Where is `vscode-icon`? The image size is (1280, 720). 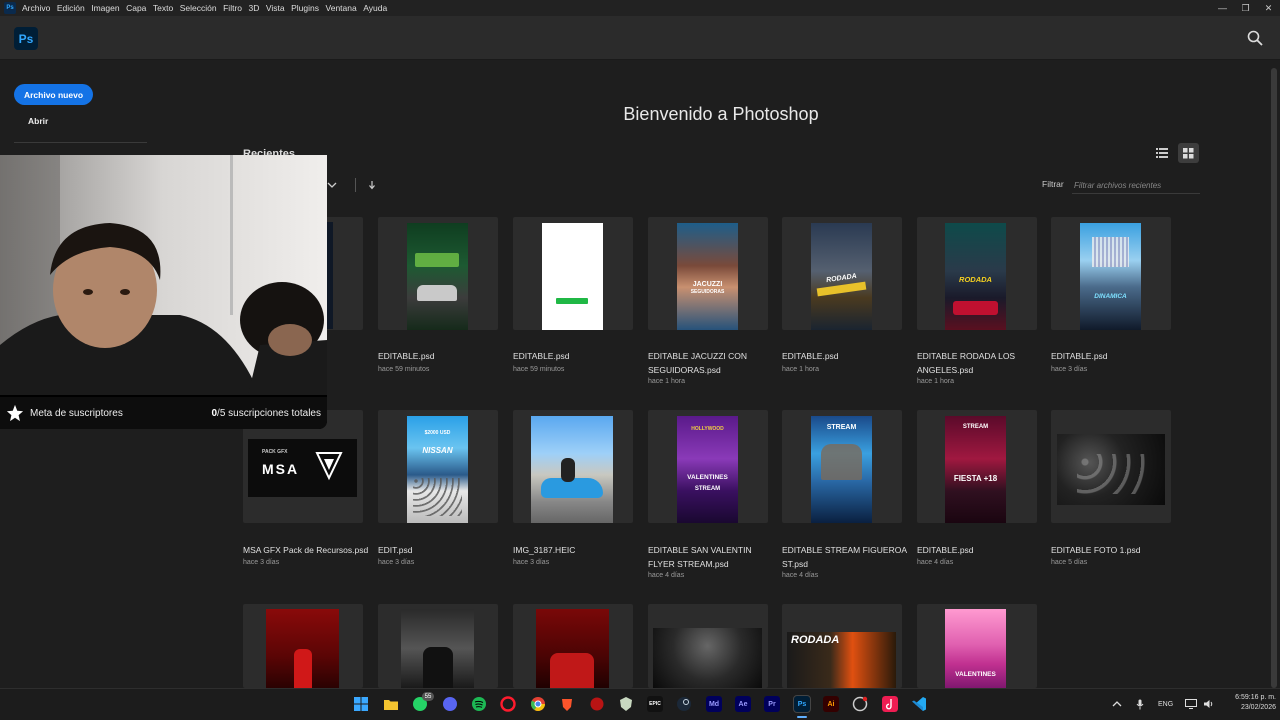 vscode-icon is located at coordinates (919, 704).